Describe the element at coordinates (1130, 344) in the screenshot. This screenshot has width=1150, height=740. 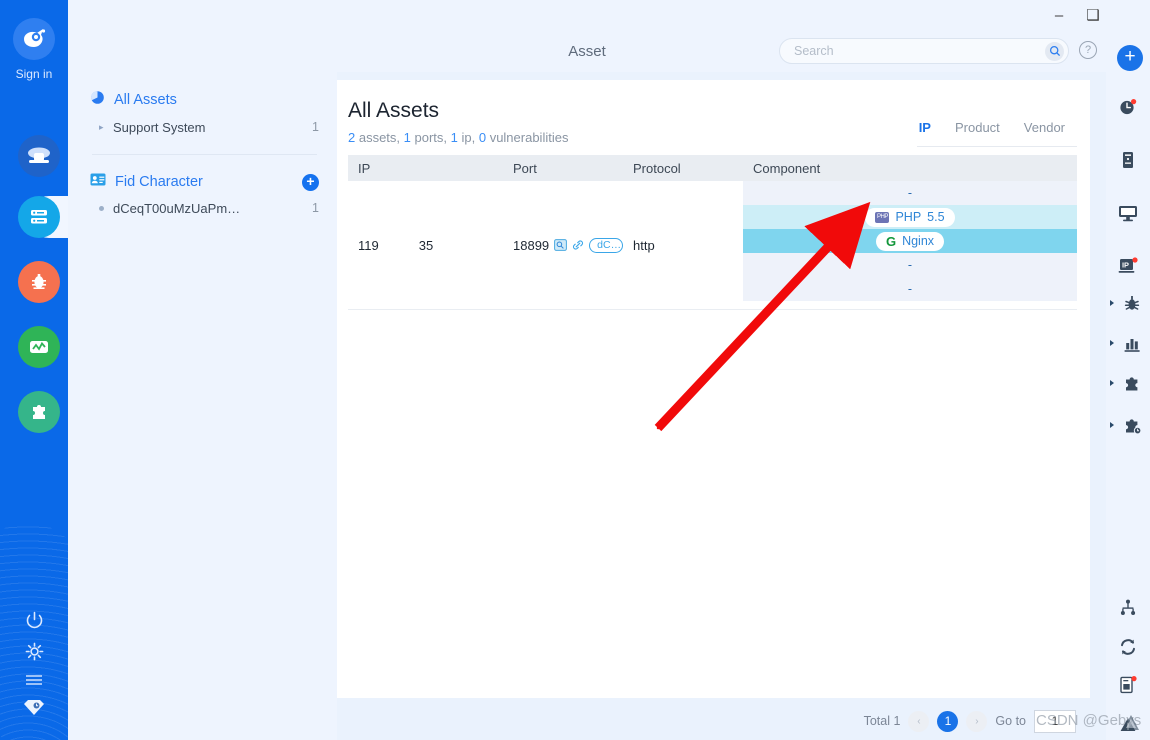
I see `bar-chart-icon` at that location.